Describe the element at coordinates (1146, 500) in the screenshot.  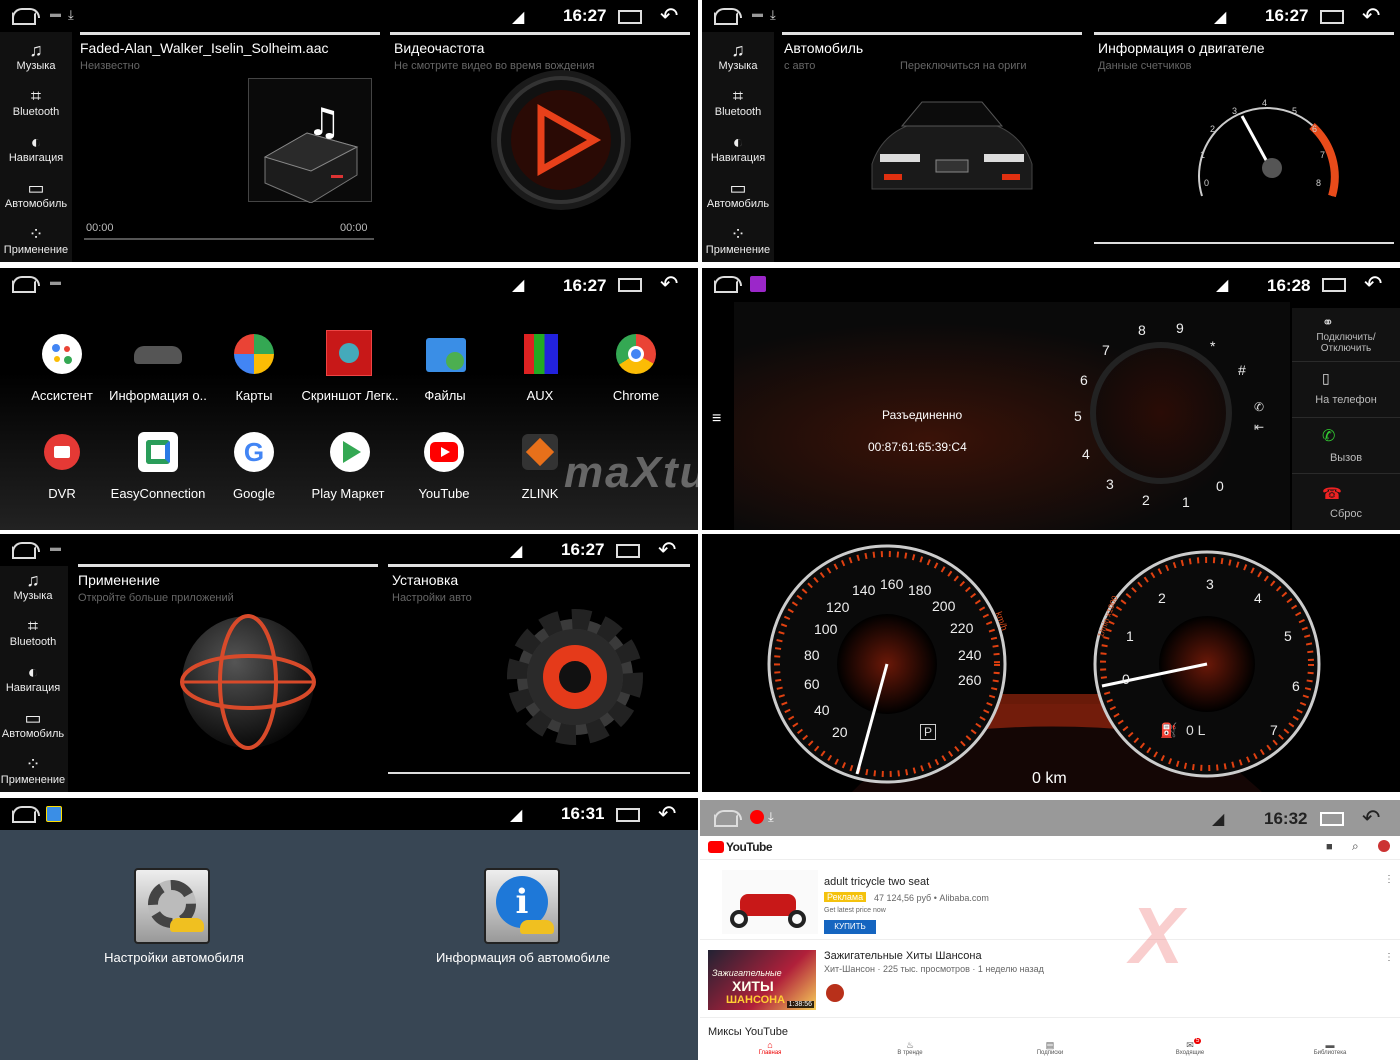
I see `dial-key: 2` at that location.